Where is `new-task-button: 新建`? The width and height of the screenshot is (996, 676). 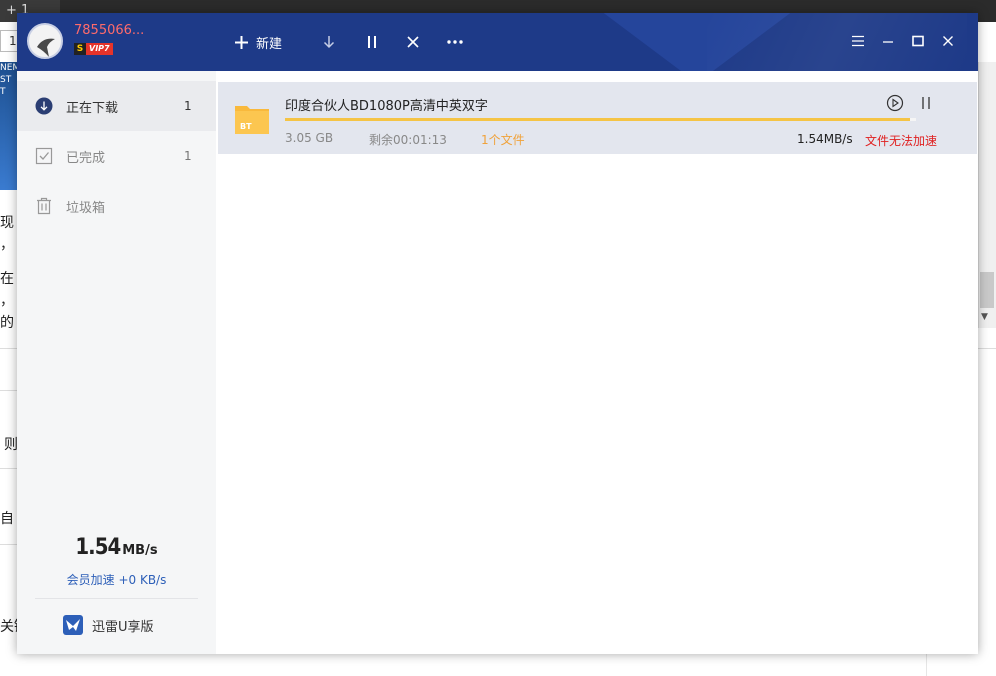 new-task-button: 新建 is located at coordinates (258, 42).